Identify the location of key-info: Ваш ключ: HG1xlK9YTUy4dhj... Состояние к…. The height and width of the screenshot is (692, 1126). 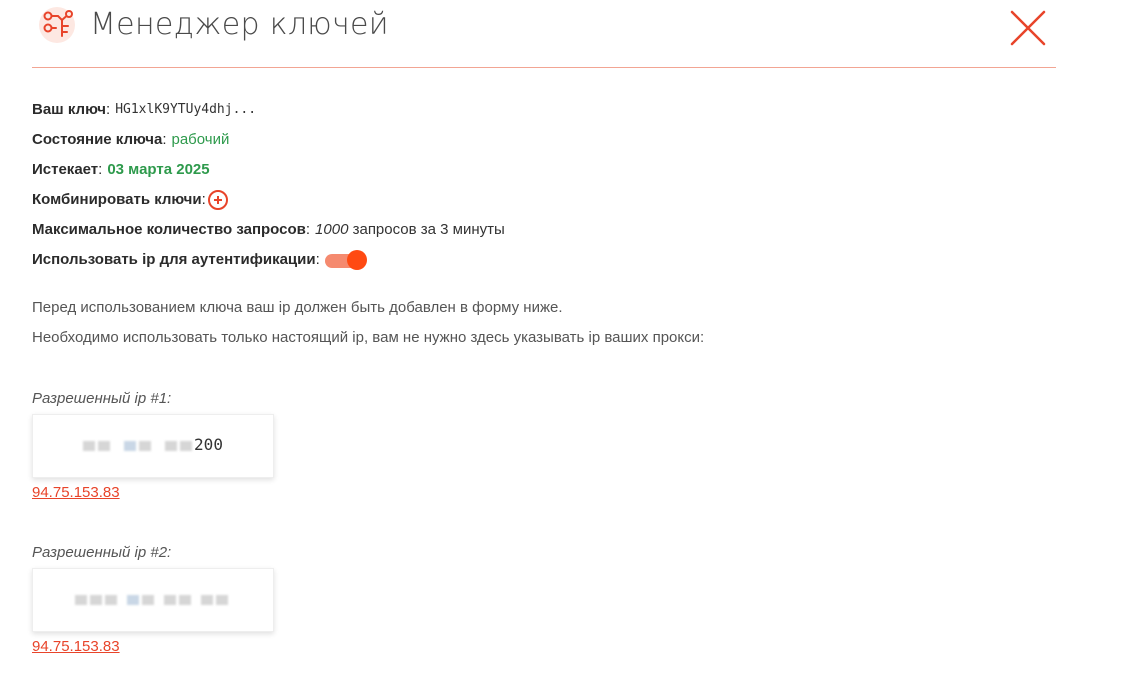
(268, 185).